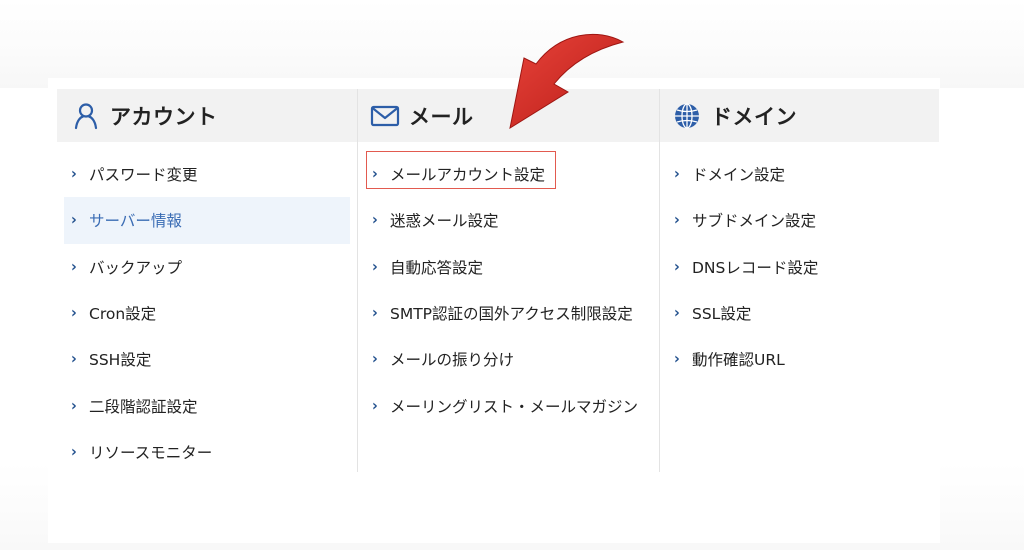 Image resolution: width=1024 pixels, height=550 pixels. Describe the element at coordinates (687, 116) in the screenshot. I see `globe-icon` at that location.